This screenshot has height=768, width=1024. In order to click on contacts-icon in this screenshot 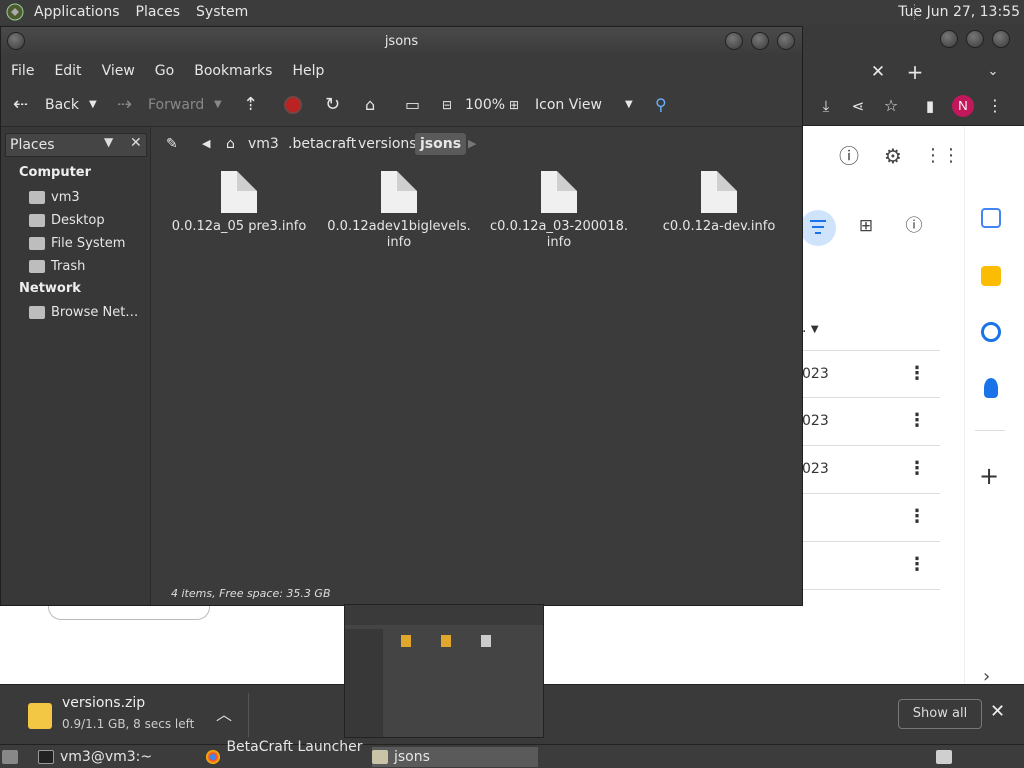, I will do `click(991, 388)`.